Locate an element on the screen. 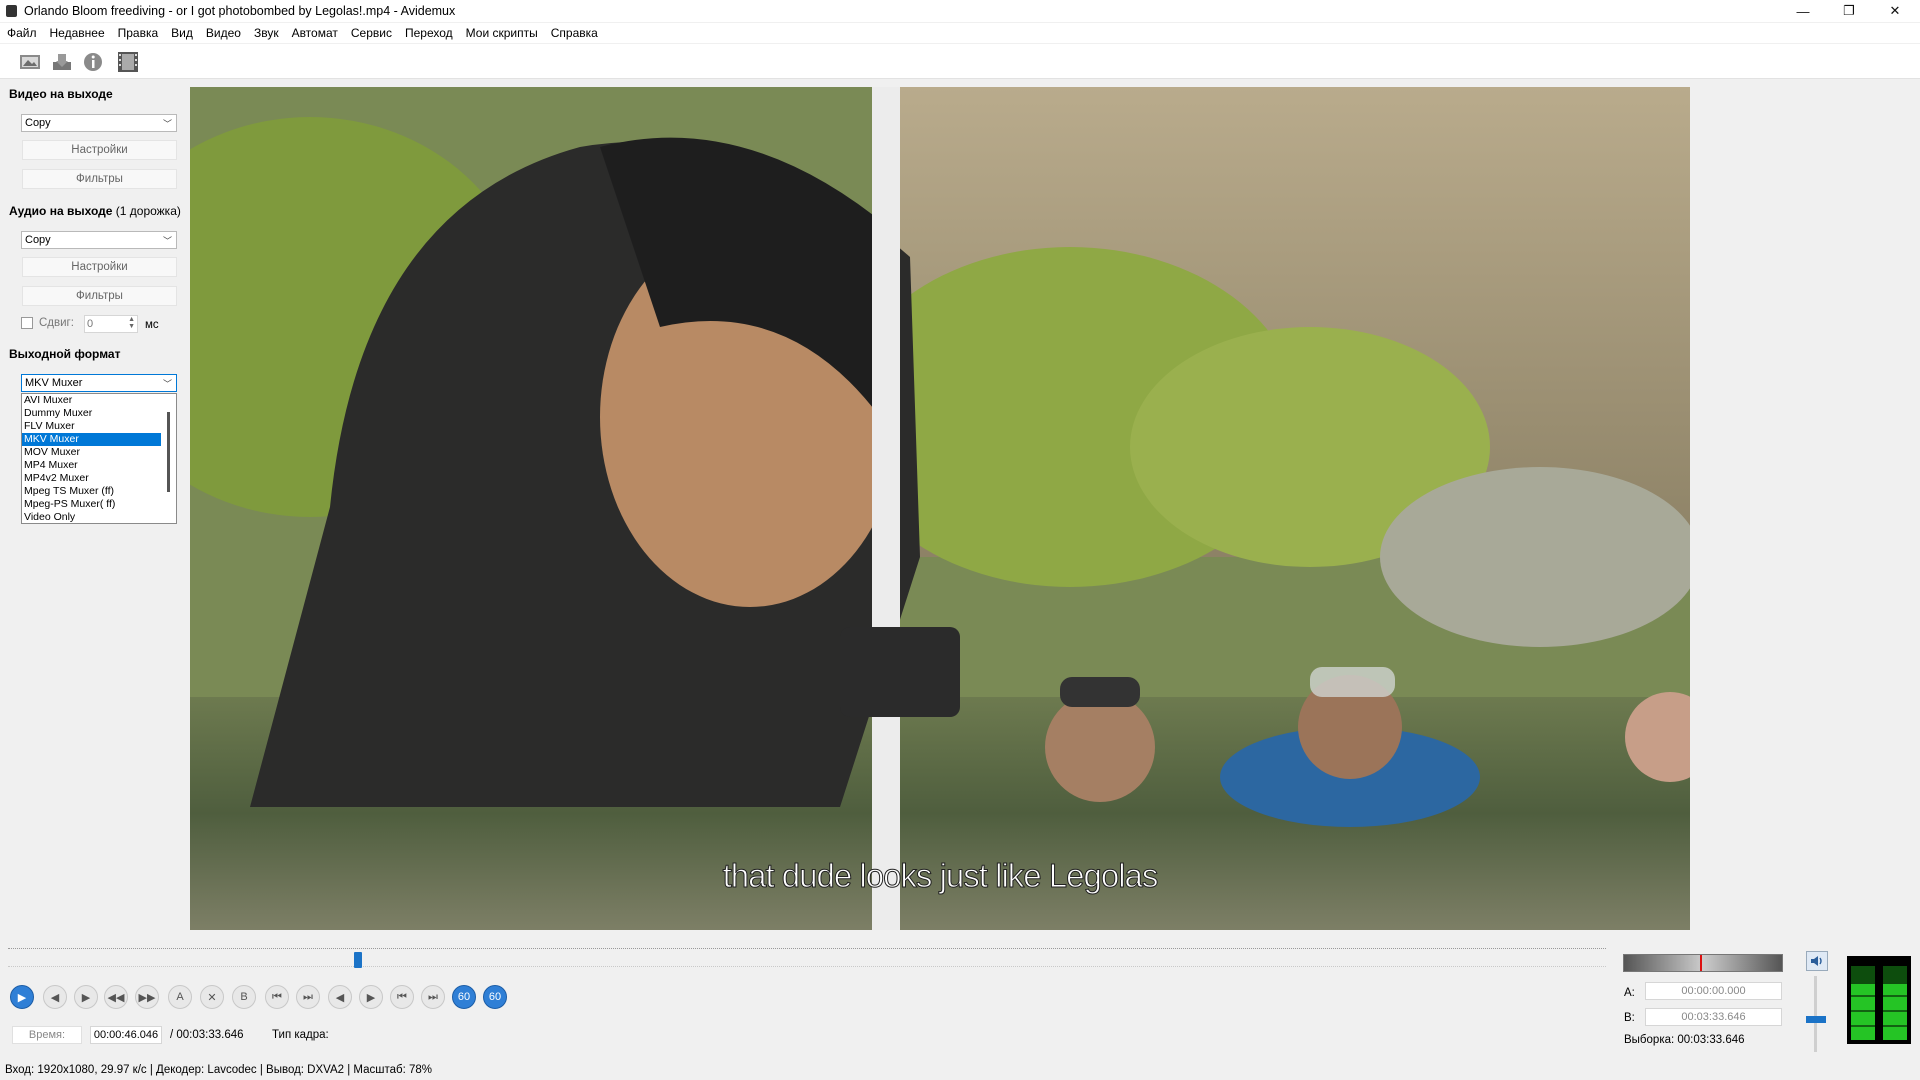 This screenshot has height=1080, width=1920. delete-button: ✕ is located at coordinates (212, 997).